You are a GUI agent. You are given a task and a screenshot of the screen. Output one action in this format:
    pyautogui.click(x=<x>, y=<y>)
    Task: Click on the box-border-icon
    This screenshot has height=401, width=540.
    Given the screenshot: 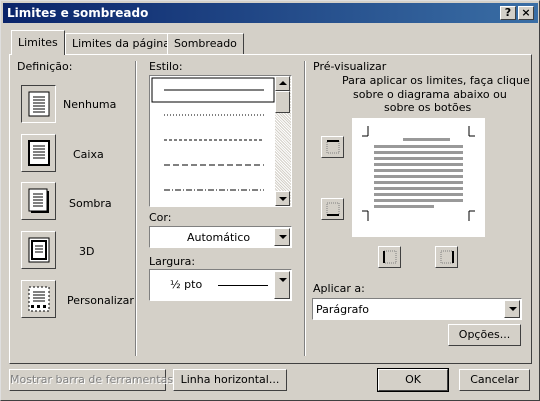 What is the action you would take?
    pyautogui.click(x=39, y=153)
    